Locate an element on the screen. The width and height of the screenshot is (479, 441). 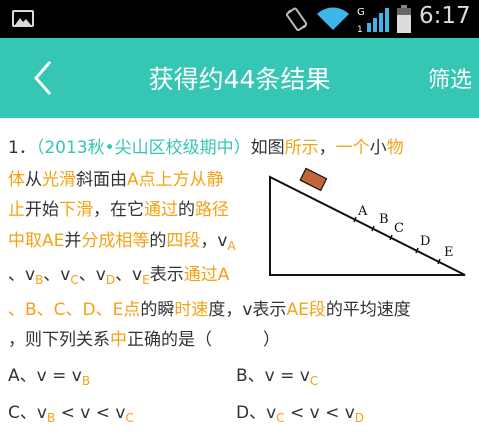
keyword: 光滑 is located at coordinates (59, 180).